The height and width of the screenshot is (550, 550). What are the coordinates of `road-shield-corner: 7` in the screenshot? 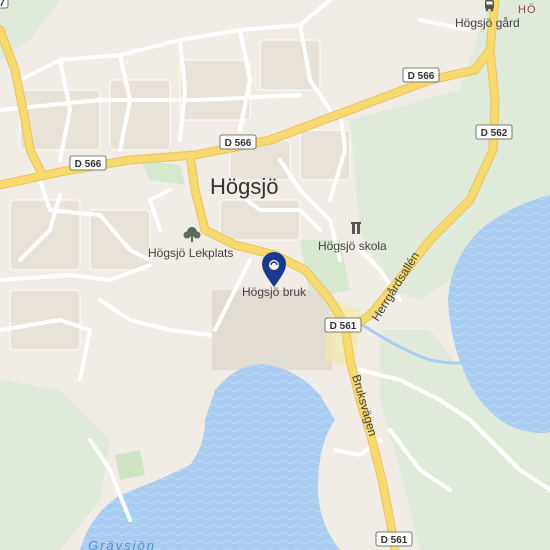 It's located at (4, 4).